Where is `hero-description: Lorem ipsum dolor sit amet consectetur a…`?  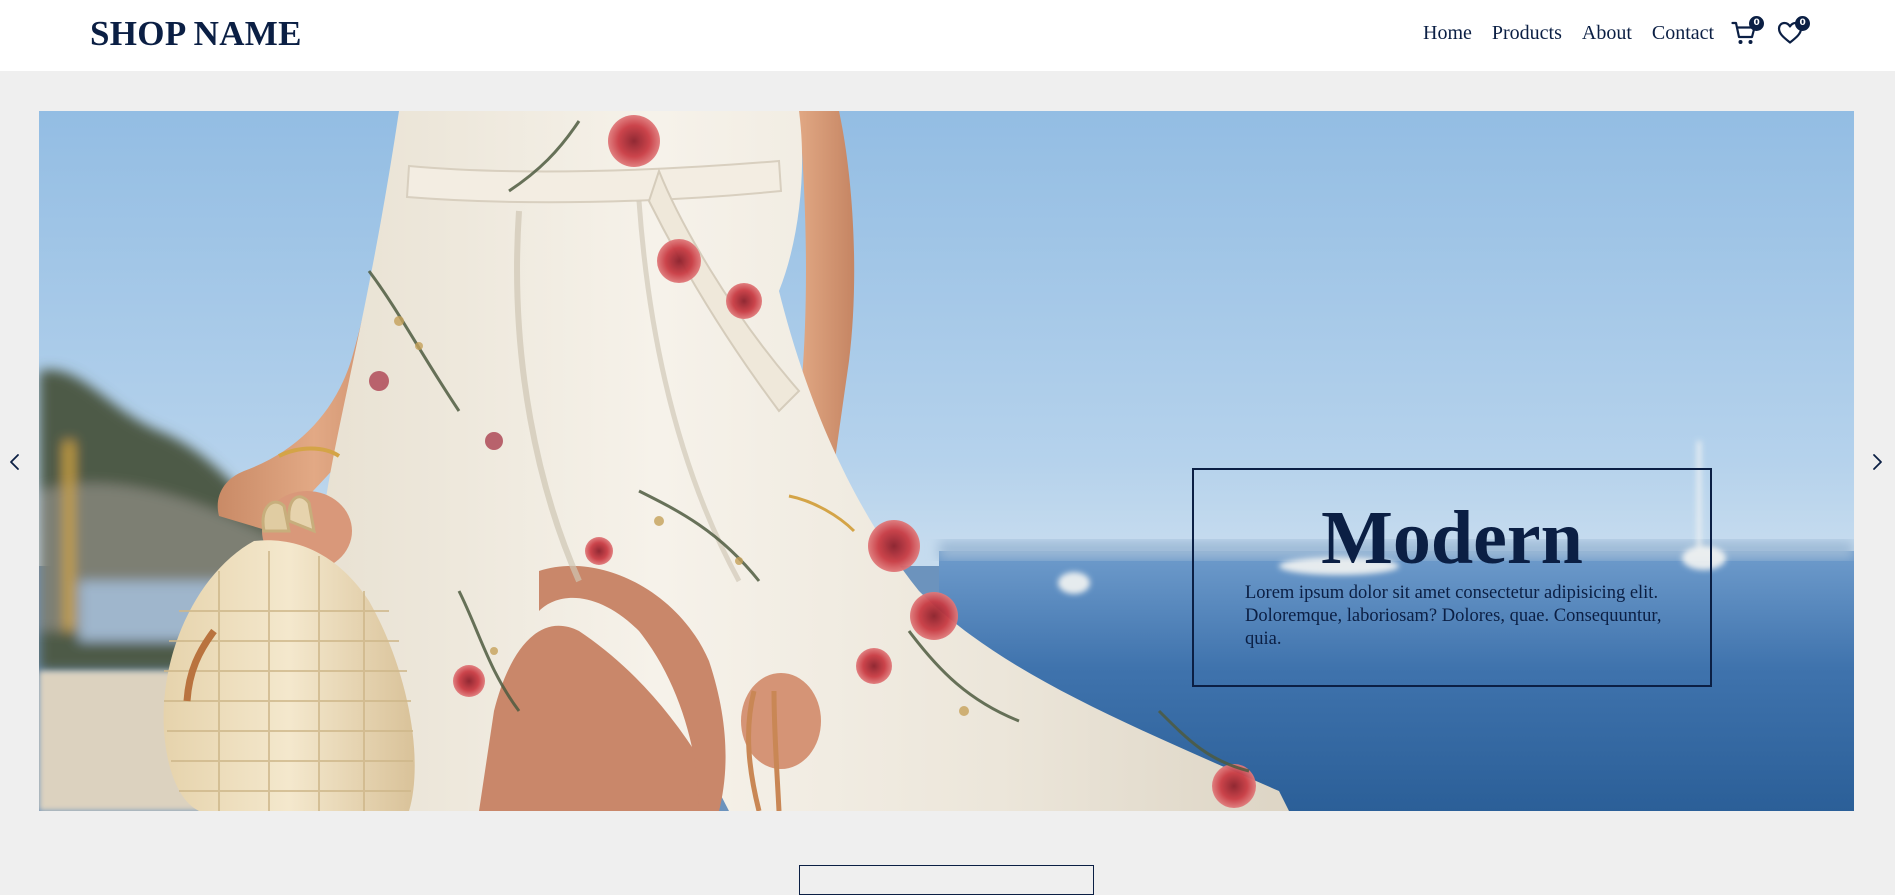
hero-description: Lorem ipsum dolor sit amet consectetur a… is located at coordinates (1453, 616).